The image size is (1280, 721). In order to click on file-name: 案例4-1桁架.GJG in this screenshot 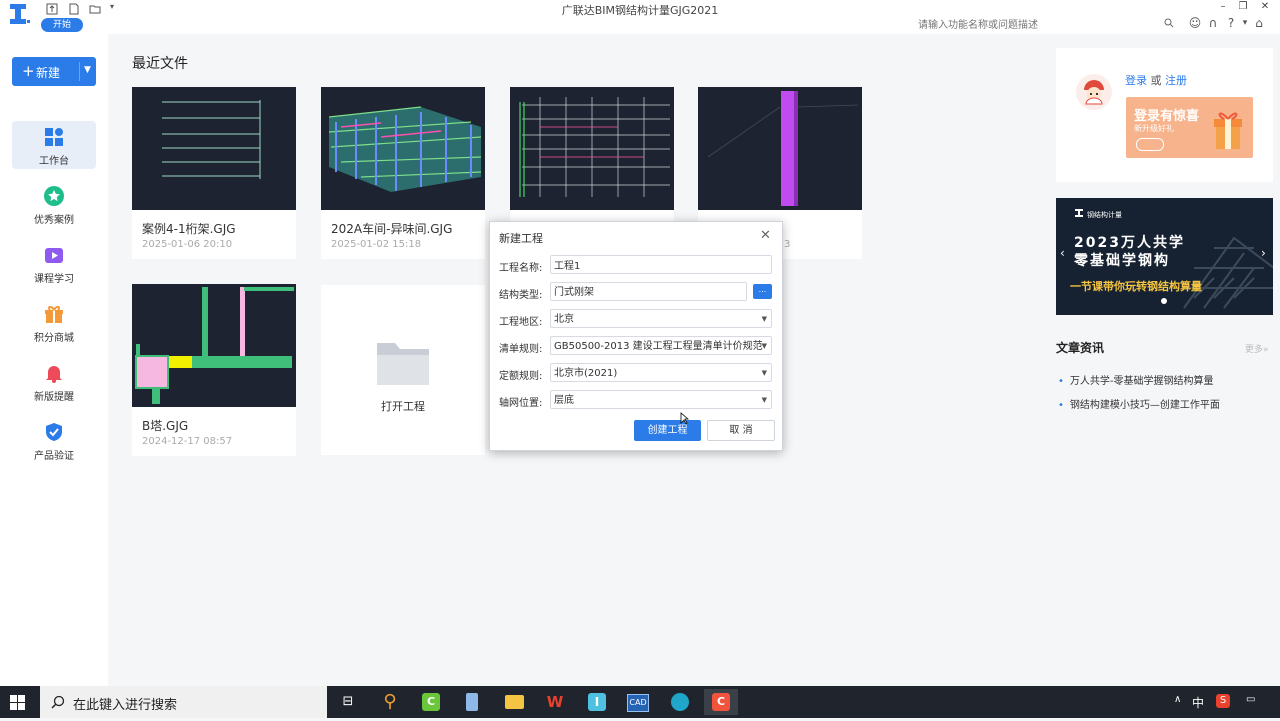, I will do `click(189, 229)`.